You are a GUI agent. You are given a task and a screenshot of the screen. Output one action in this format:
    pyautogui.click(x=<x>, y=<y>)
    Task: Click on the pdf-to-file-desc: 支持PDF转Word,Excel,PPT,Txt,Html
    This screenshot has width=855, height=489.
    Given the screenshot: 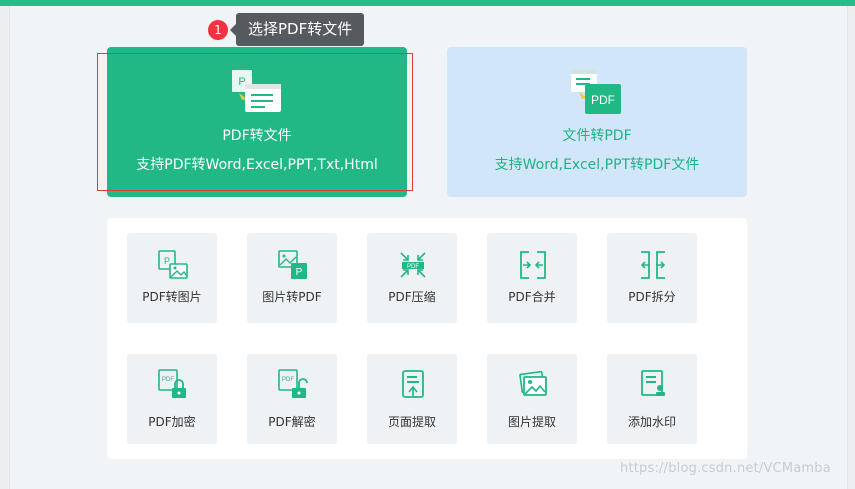 What is the action you would take?
    pyautogui.click(x=257, y=165)
    